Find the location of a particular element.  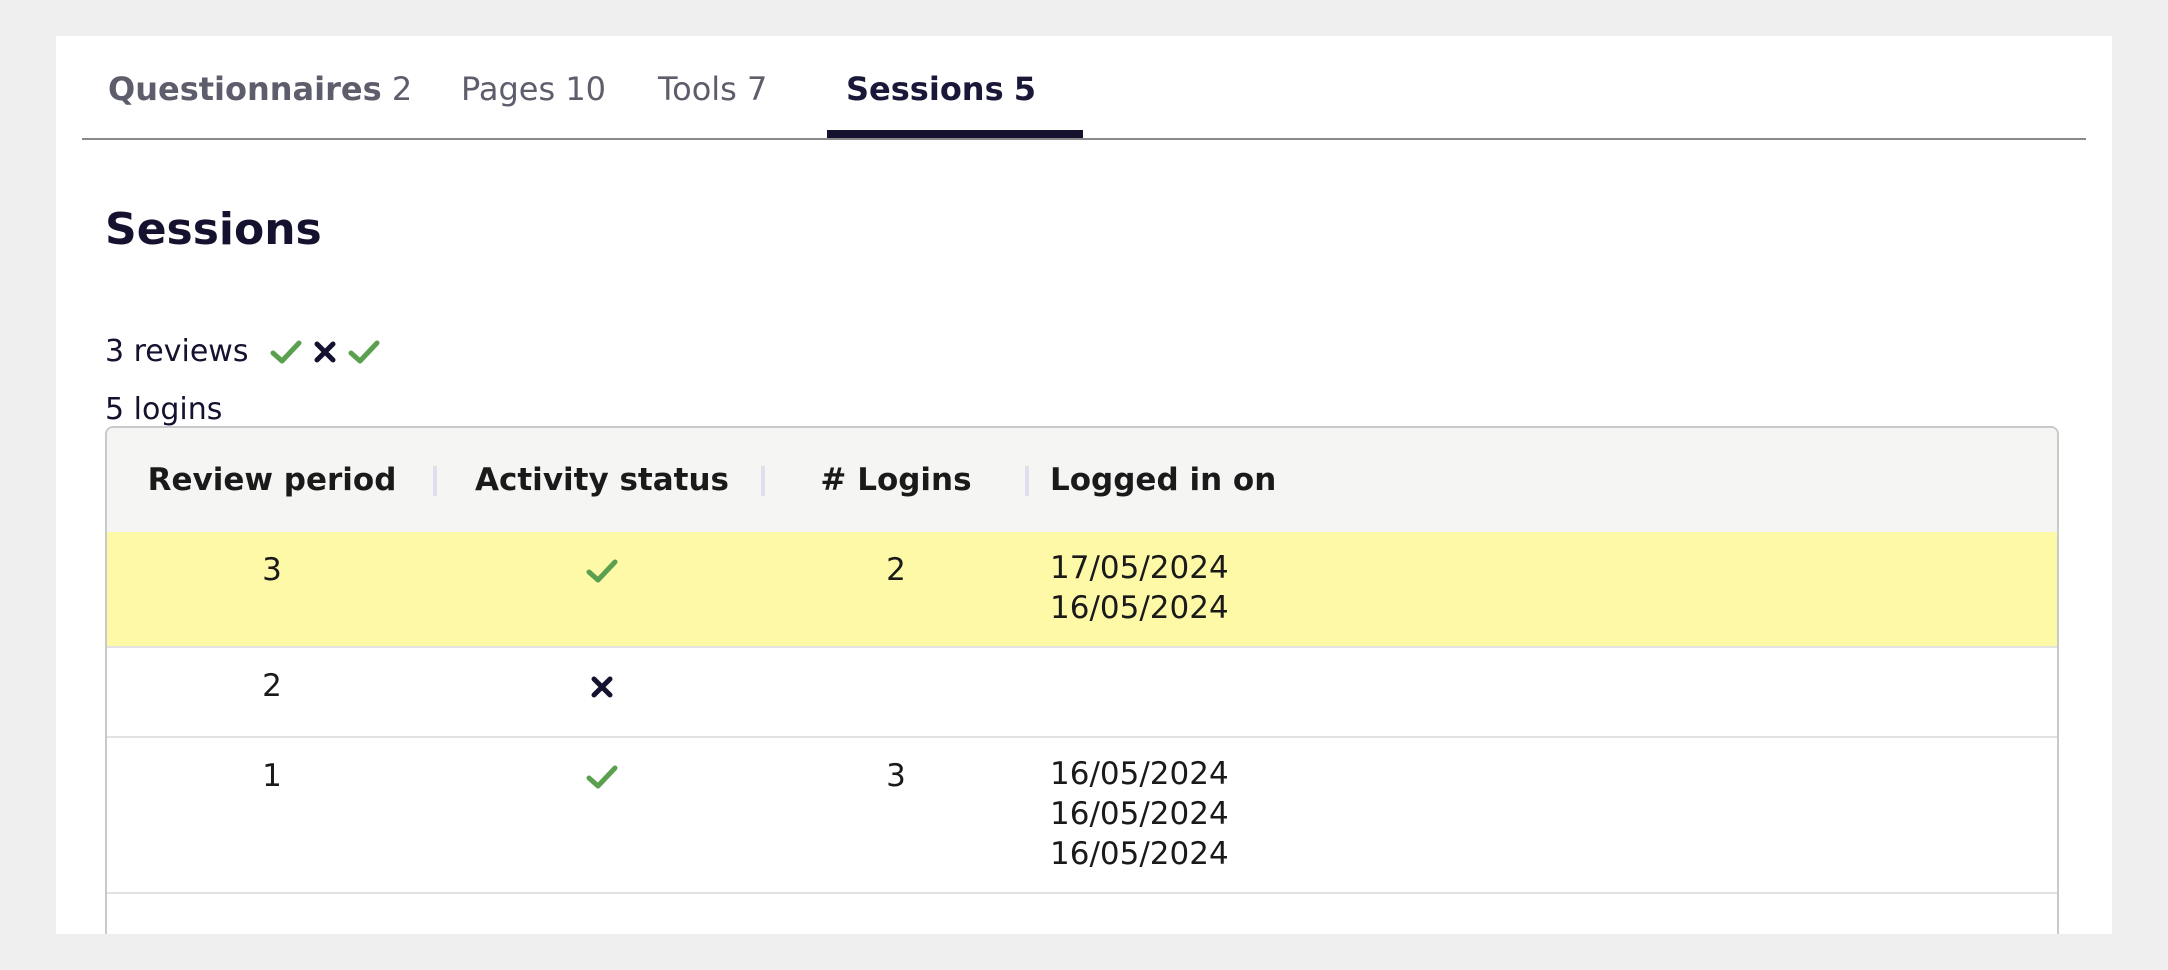

column-divider is located at coordinates (1027, 481).